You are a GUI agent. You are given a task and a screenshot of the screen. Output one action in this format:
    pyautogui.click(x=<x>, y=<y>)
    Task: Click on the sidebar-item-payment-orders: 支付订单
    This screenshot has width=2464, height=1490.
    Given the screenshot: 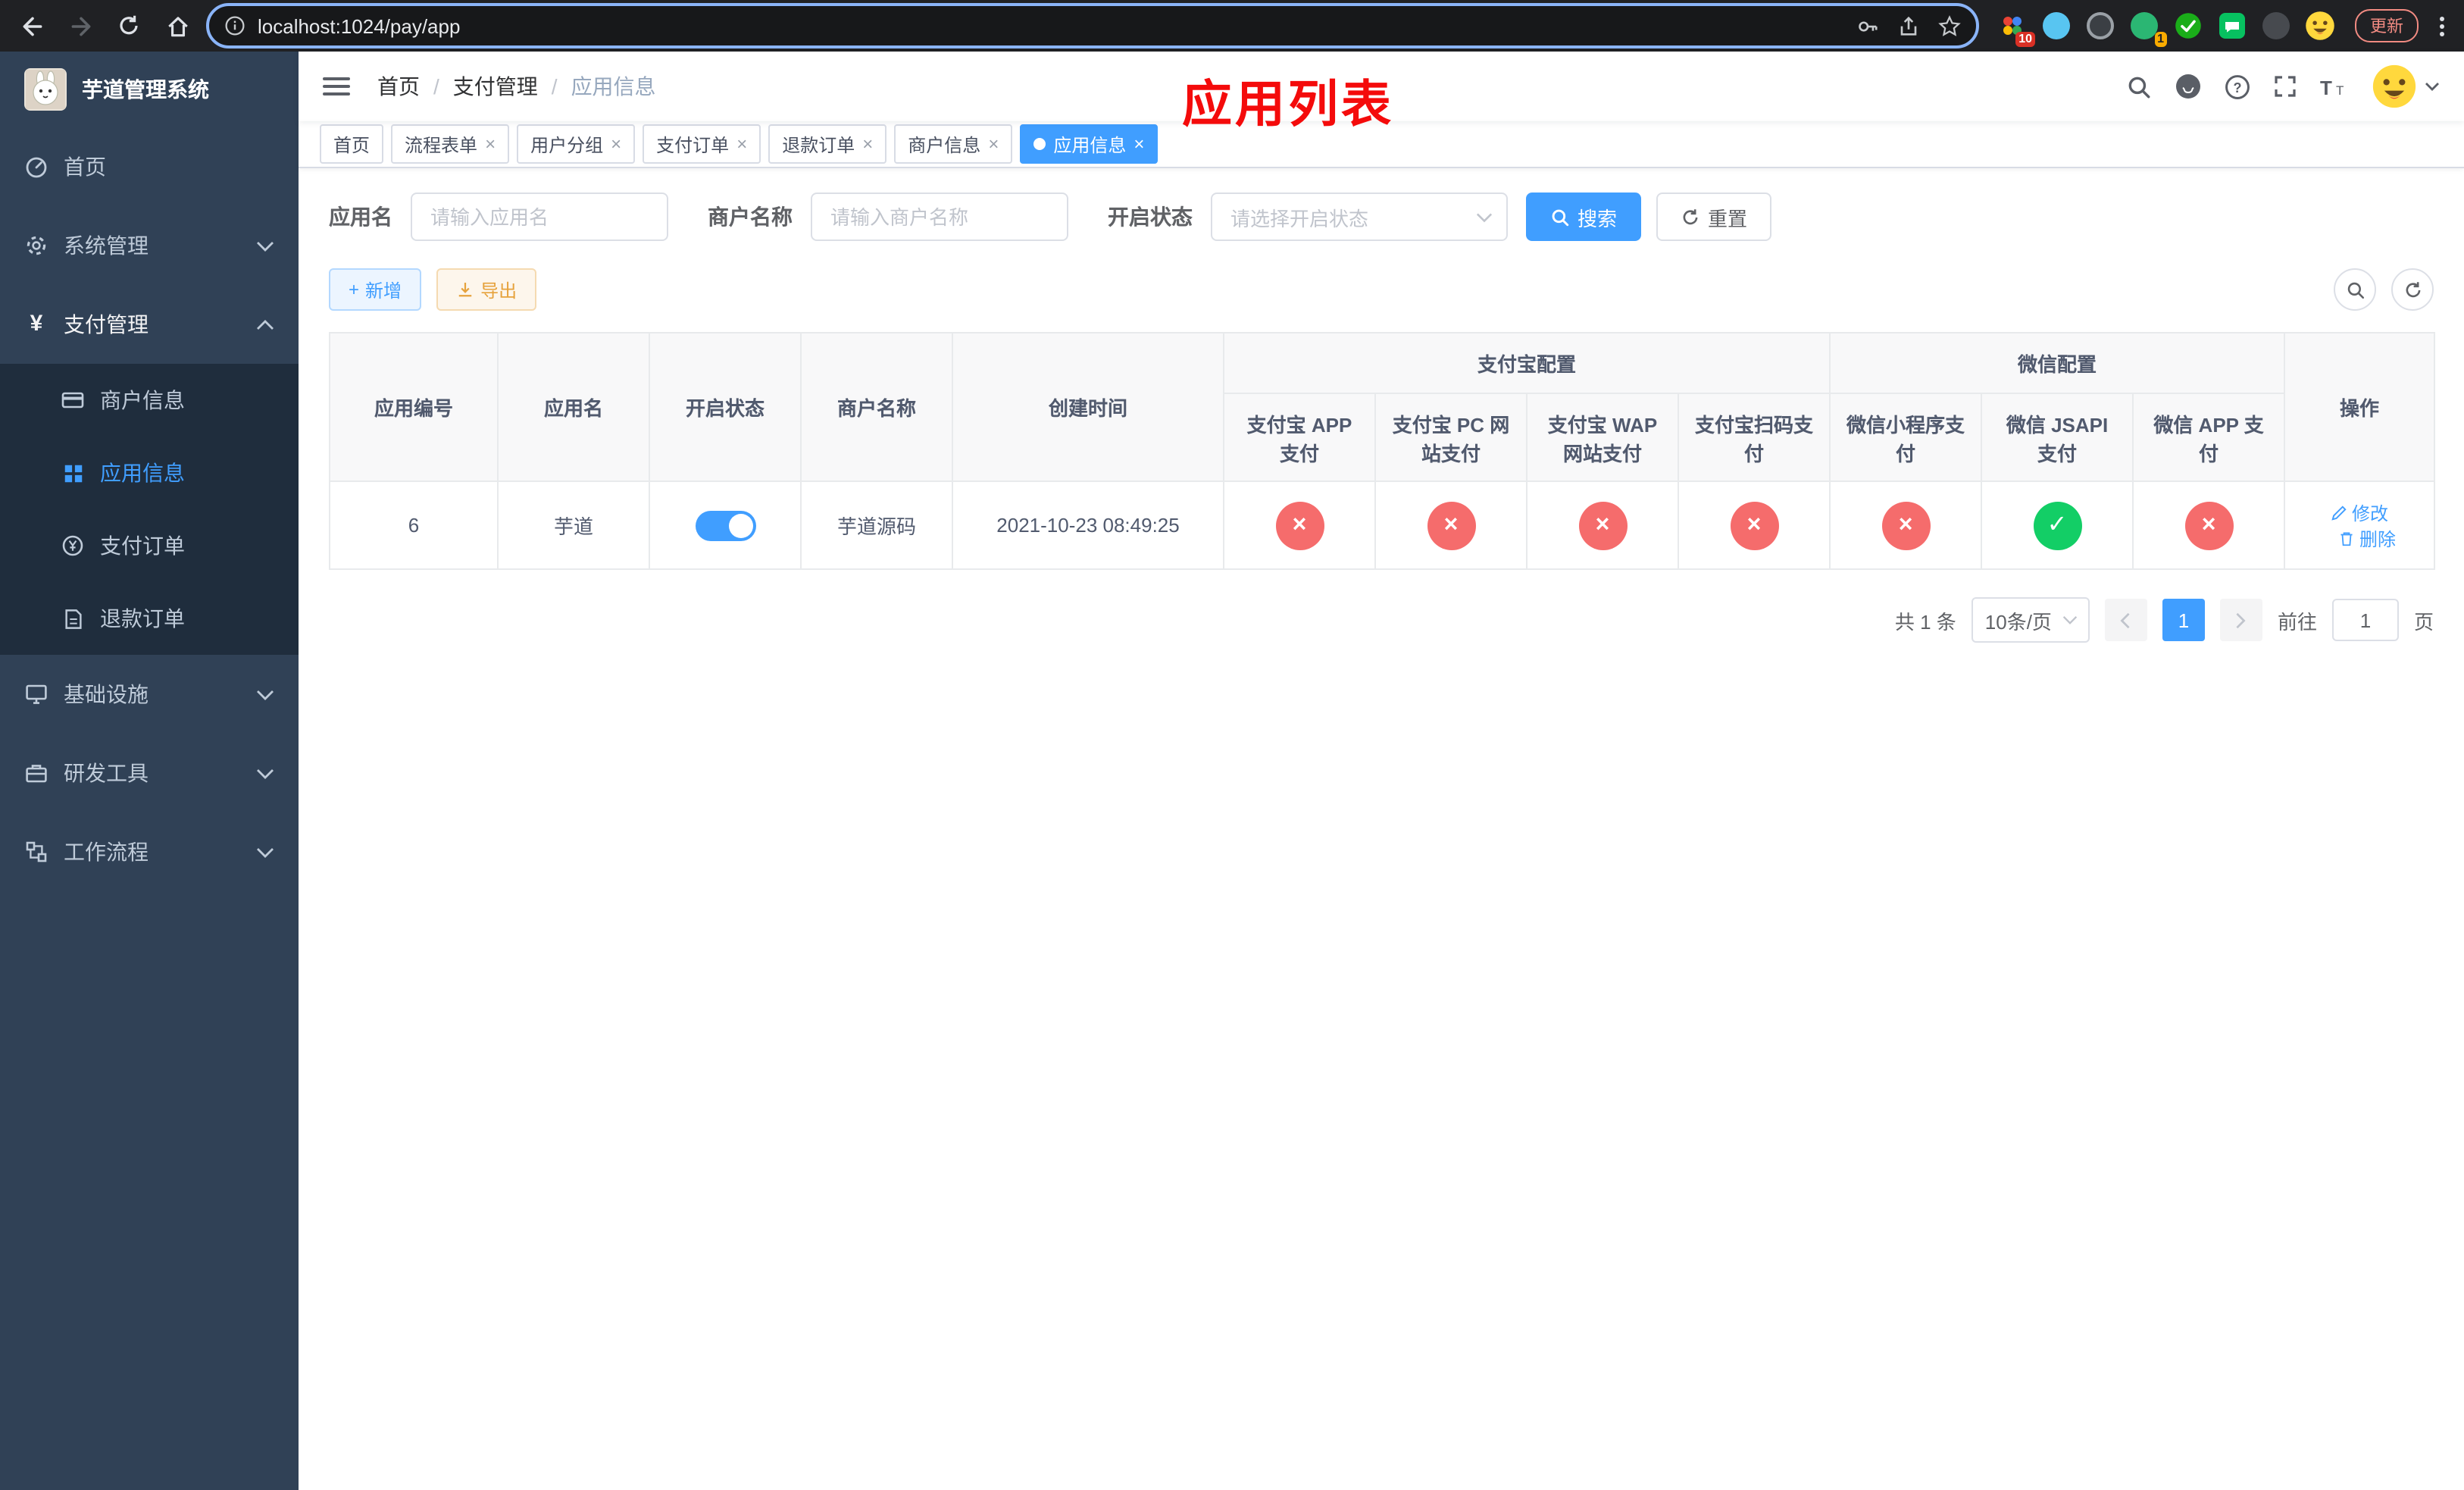 What is the action you would take?
    pyautogui.click(x=149, y=546)
    